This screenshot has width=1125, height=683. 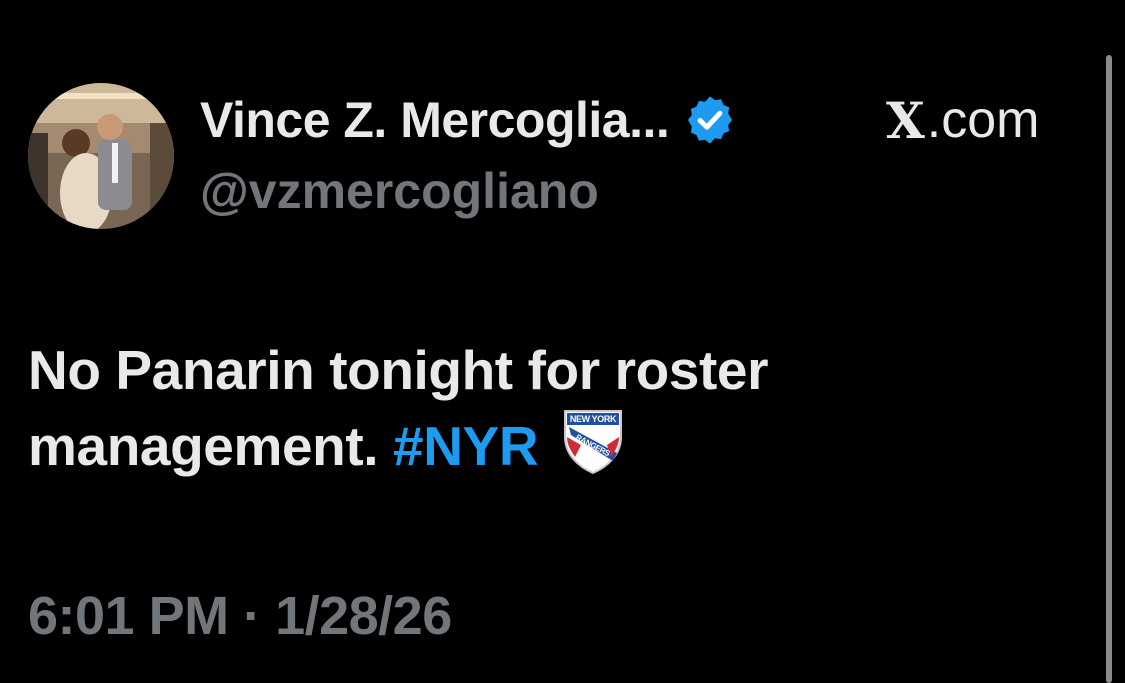 I want to click on author-handle: @vzmercogliano, so click(x=399, y=191).